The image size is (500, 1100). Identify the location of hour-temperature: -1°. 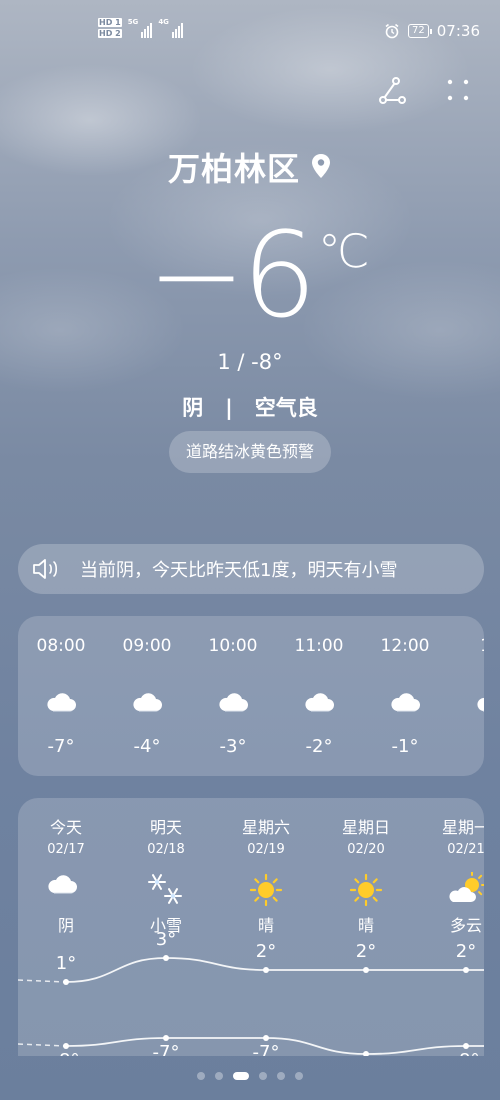
(405, 746).